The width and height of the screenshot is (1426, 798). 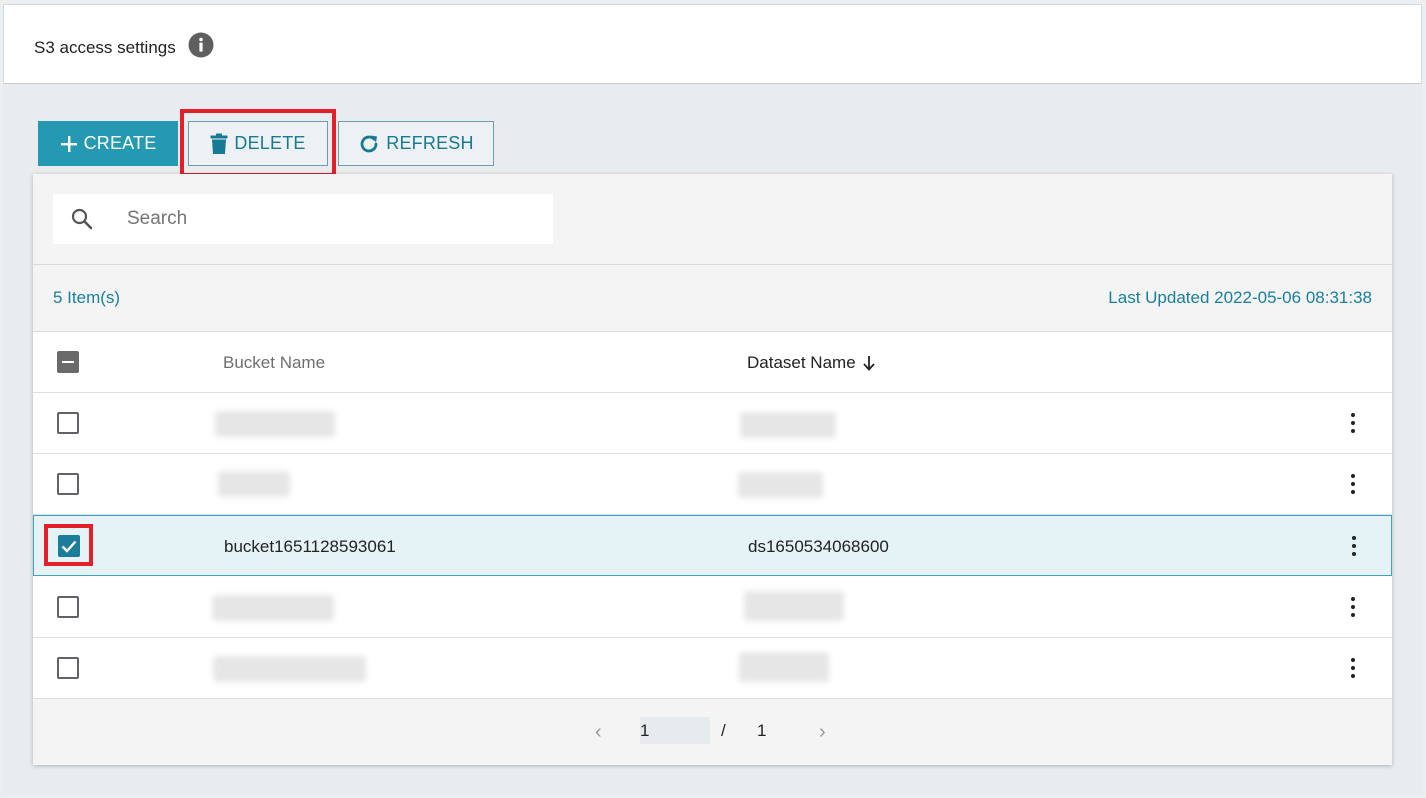 What do you see at coordinates (801, 362) in the screenshot?
I see `column-header-dataset-label: Dataset Name` at bounding box center [801, 362].